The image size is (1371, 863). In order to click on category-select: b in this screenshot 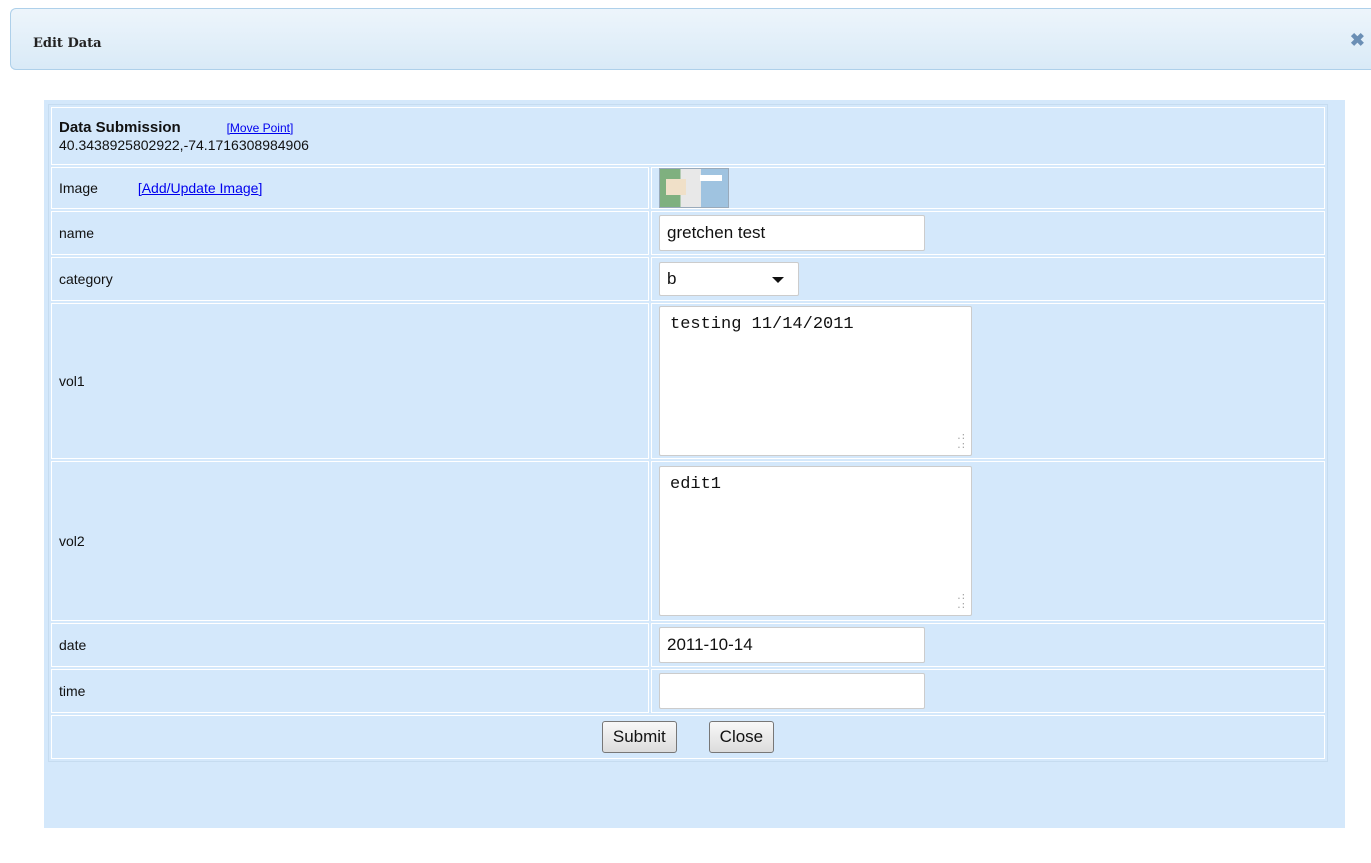, I will do `click(729, 279)`.